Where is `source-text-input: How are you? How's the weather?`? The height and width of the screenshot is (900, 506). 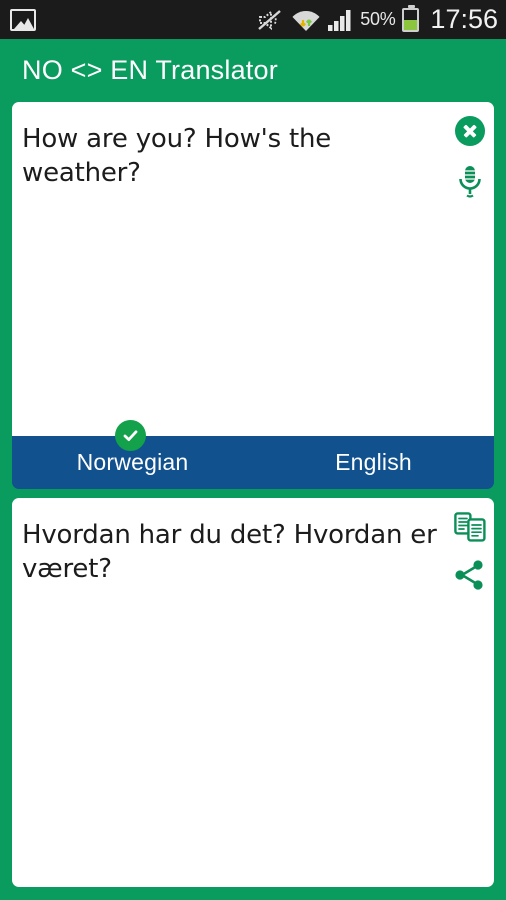
source-text-input: How are you? How's the weather? is located at coordinates (230, 156).